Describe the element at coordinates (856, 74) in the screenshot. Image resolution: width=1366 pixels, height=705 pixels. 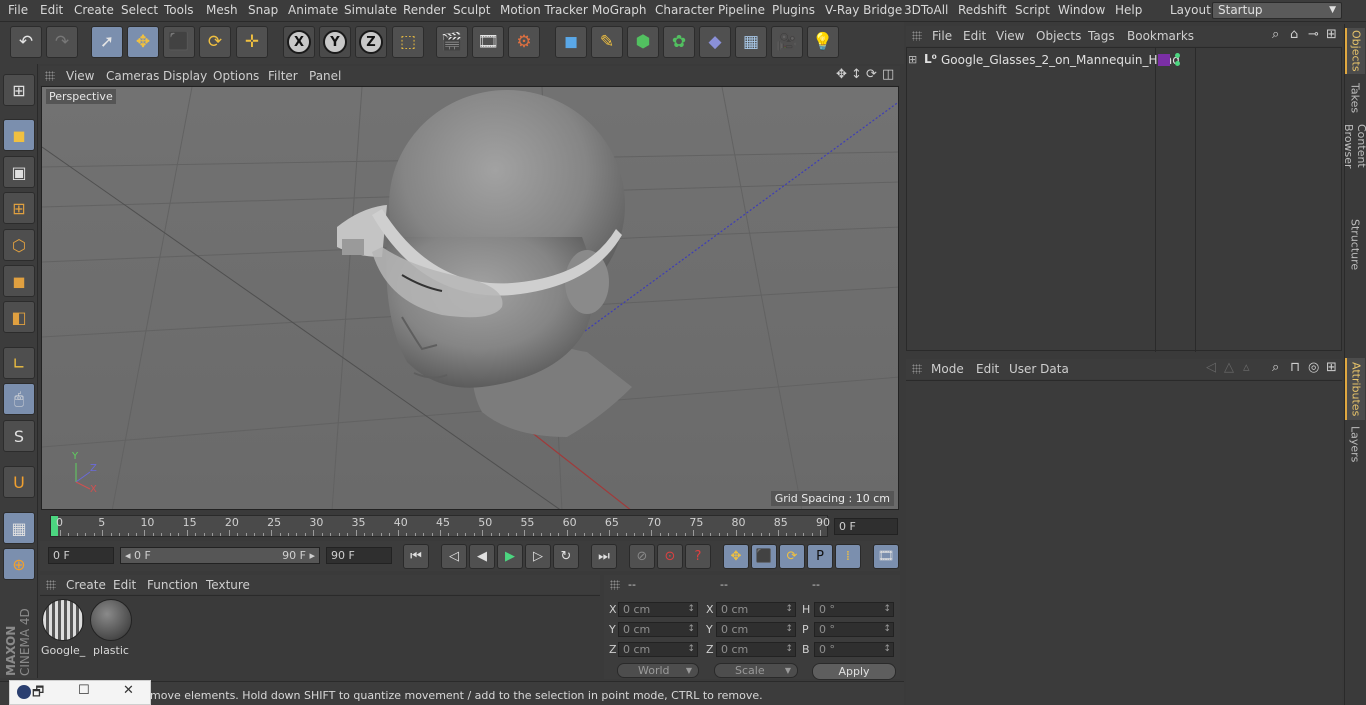
I see `zoom-view-icon: ↕` at that location.